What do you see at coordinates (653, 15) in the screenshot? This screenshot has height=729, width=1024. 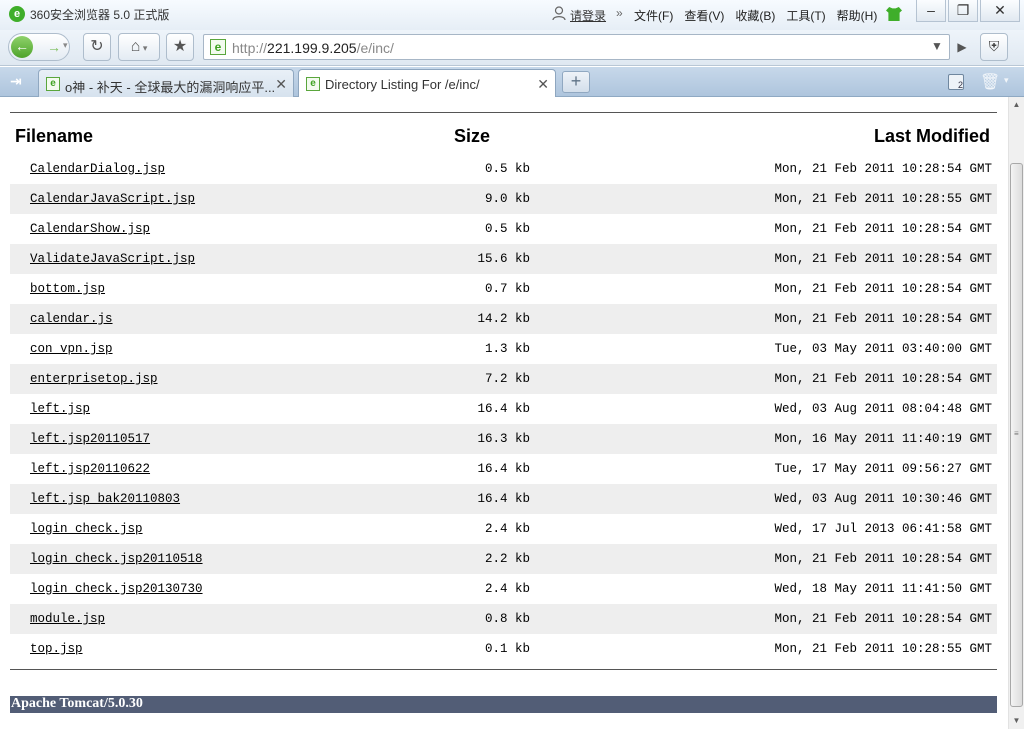 I see `menu-file: 文件(F)` at bounding box center [653, 15].